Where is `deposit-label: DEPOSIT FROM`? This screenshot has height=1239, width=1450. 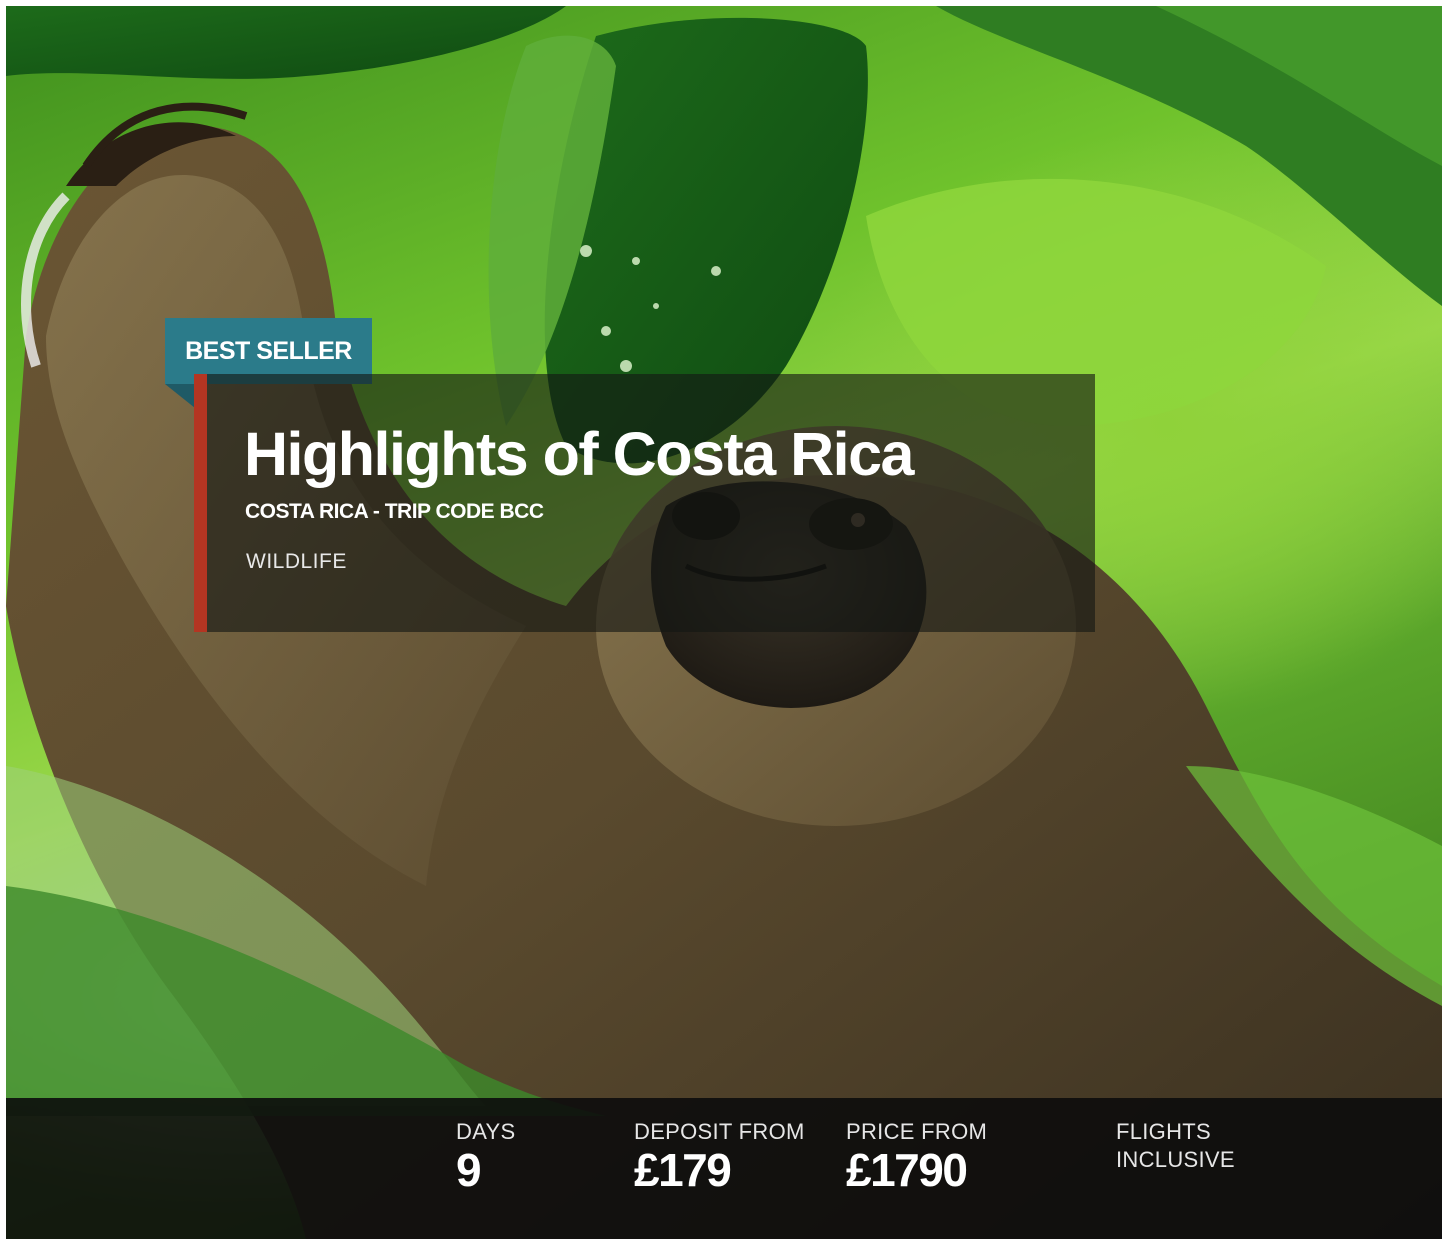 deposit-label: DEPOSIT FROM is located at coordinates (719, 1131).